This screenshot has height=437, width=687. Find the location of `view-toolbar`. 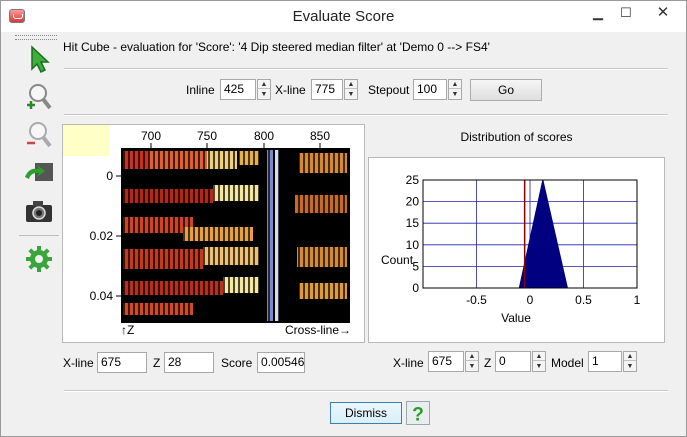

view-toolbar is located at coordinates (36, 160).